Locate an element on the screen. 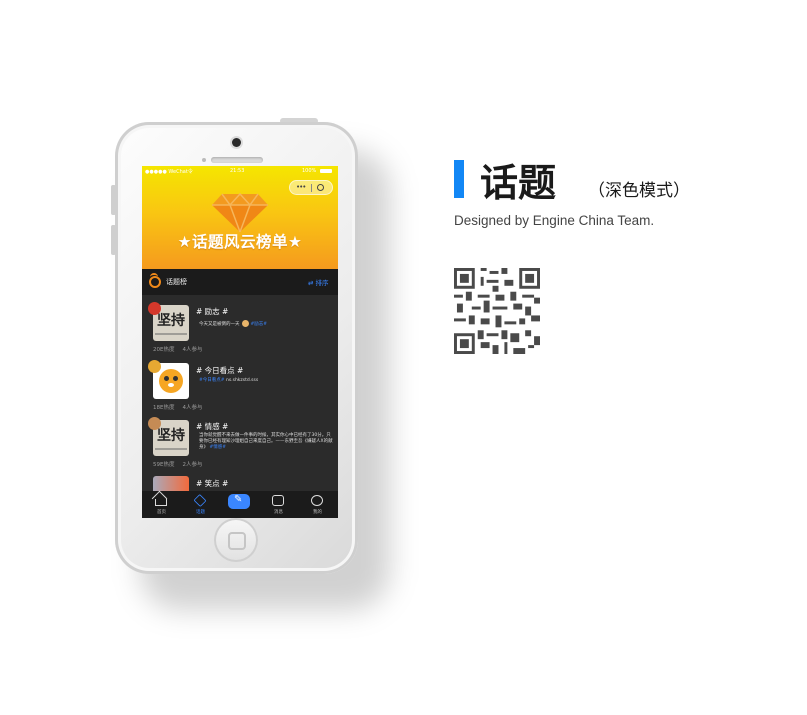 This screenshot has width=807, height=715. page-subtitle: （深色模式） is located at coordinates (639, 191).